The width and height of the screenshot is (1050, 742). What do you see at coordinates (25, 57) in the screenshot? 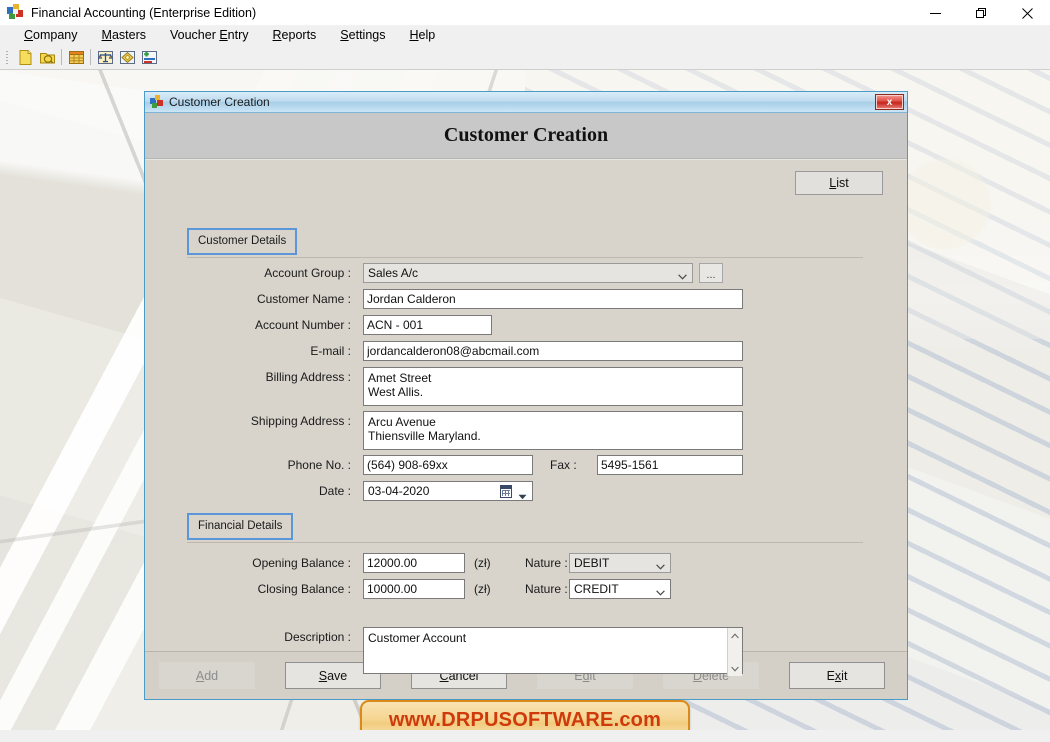
I see `new-company-icon` at bounding box center [25, 57].